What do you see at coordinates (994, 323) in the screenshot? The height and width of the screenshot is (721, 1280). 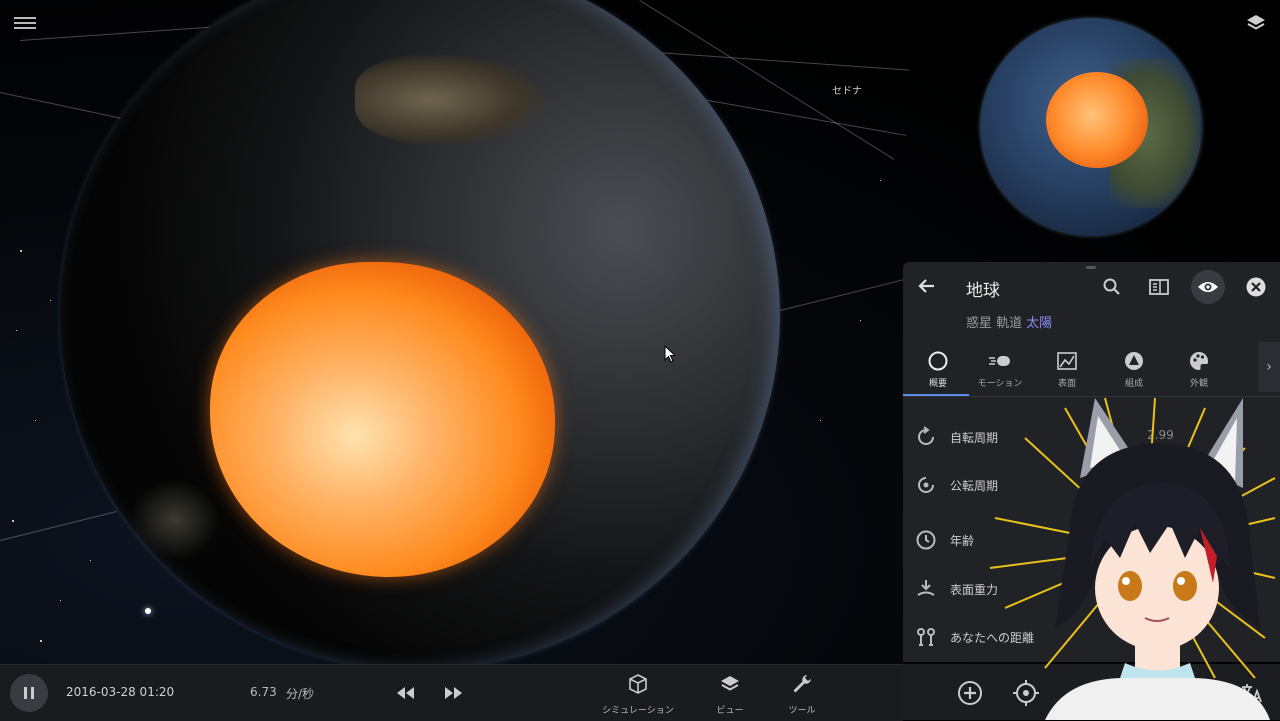 I see `object-type: 惑星 軌道` at bounding box center [994, 323].